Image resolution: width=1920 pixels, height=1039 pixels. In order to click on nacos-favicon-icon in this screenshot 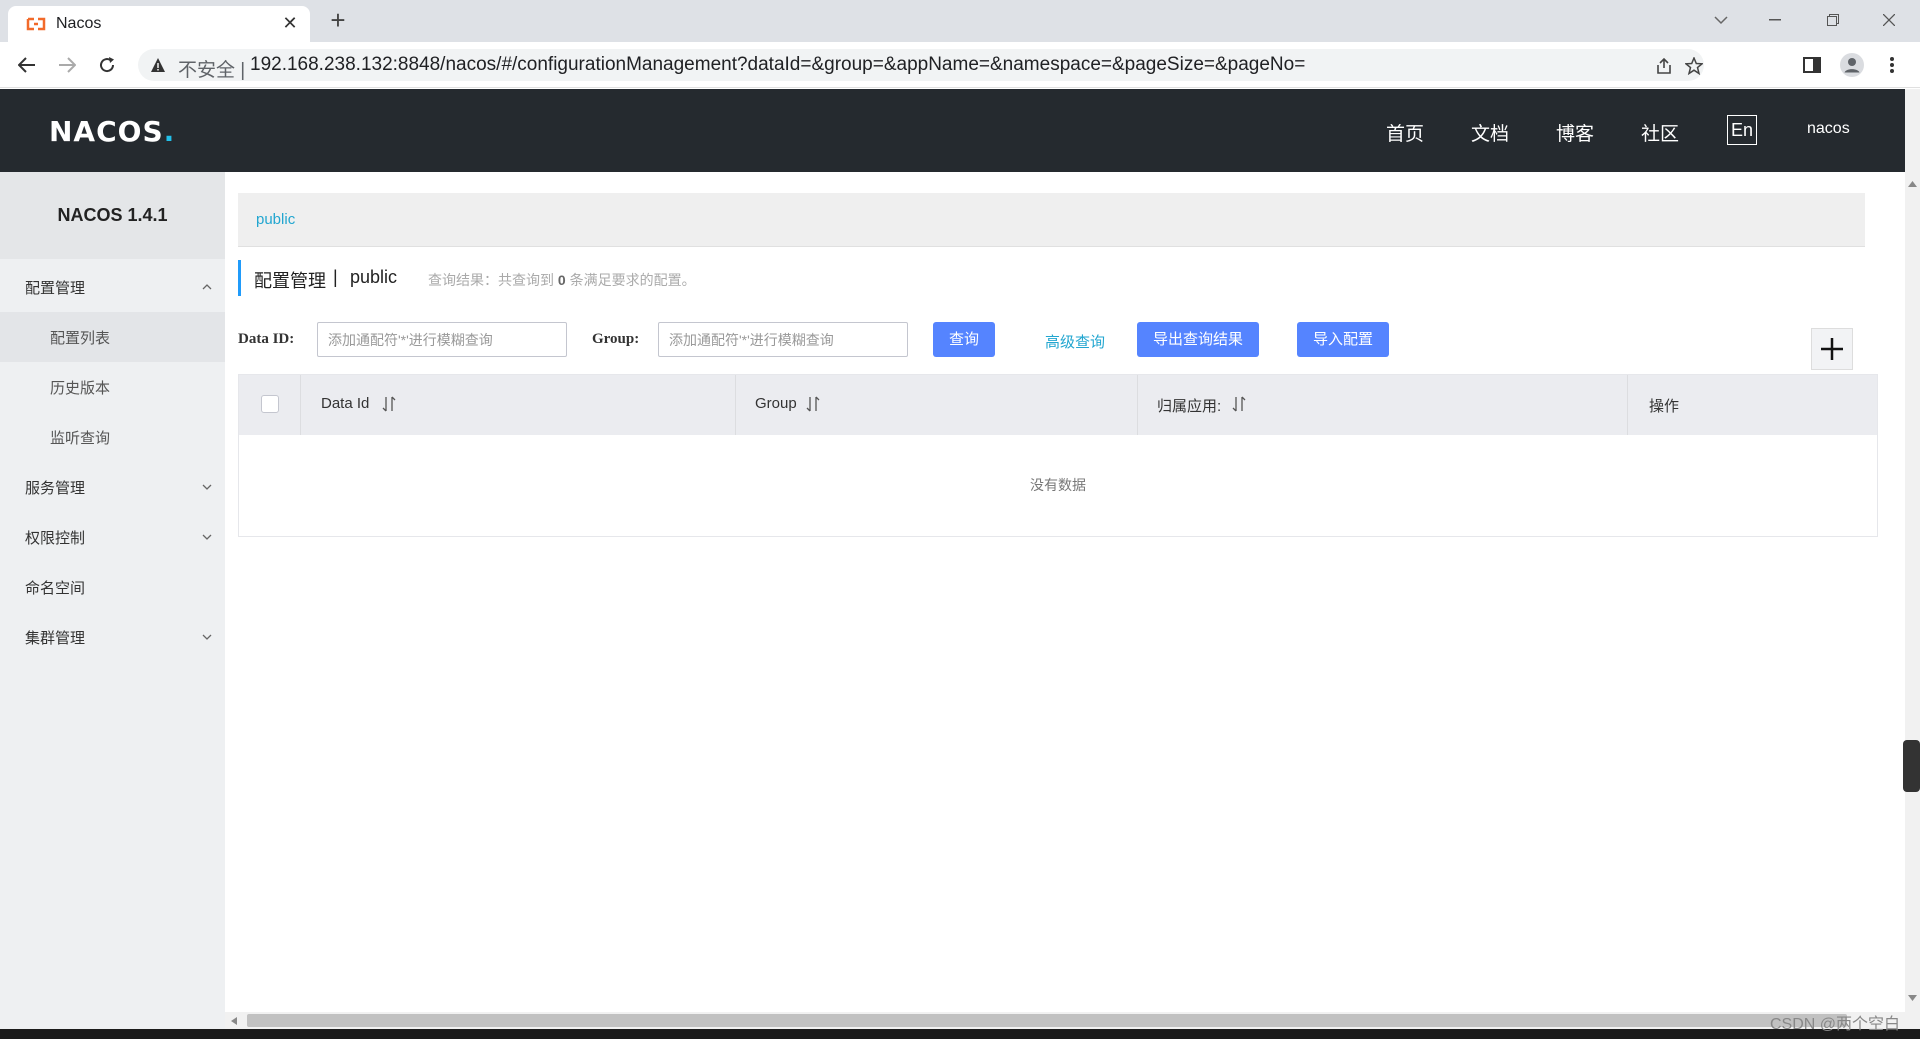, I will do `click(36, 24)`.